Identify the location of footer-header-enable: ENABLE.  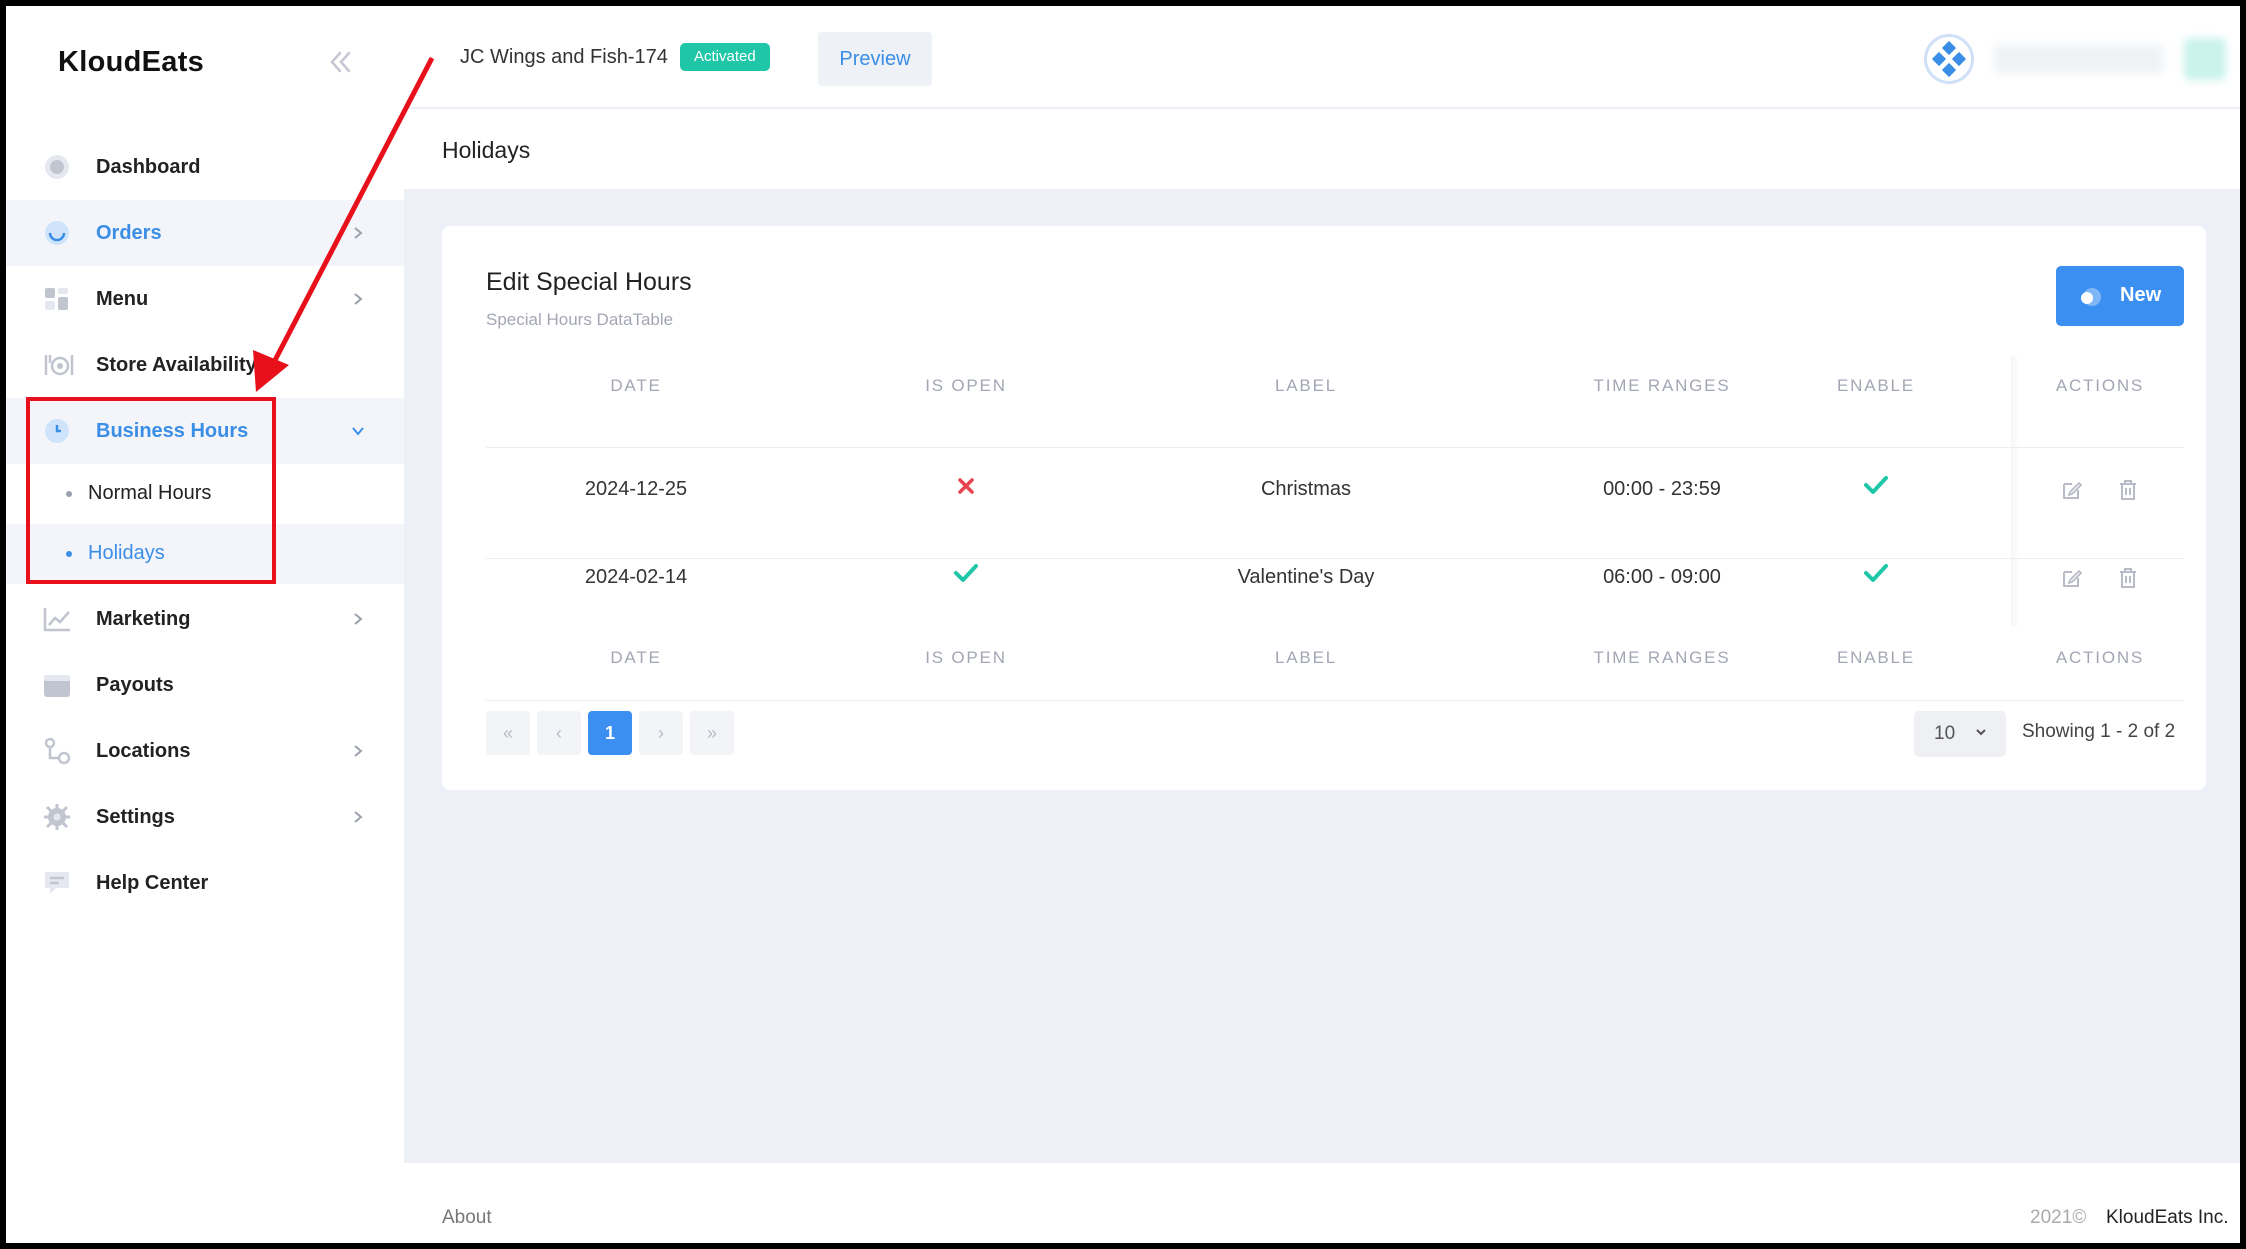
(1876, 657).